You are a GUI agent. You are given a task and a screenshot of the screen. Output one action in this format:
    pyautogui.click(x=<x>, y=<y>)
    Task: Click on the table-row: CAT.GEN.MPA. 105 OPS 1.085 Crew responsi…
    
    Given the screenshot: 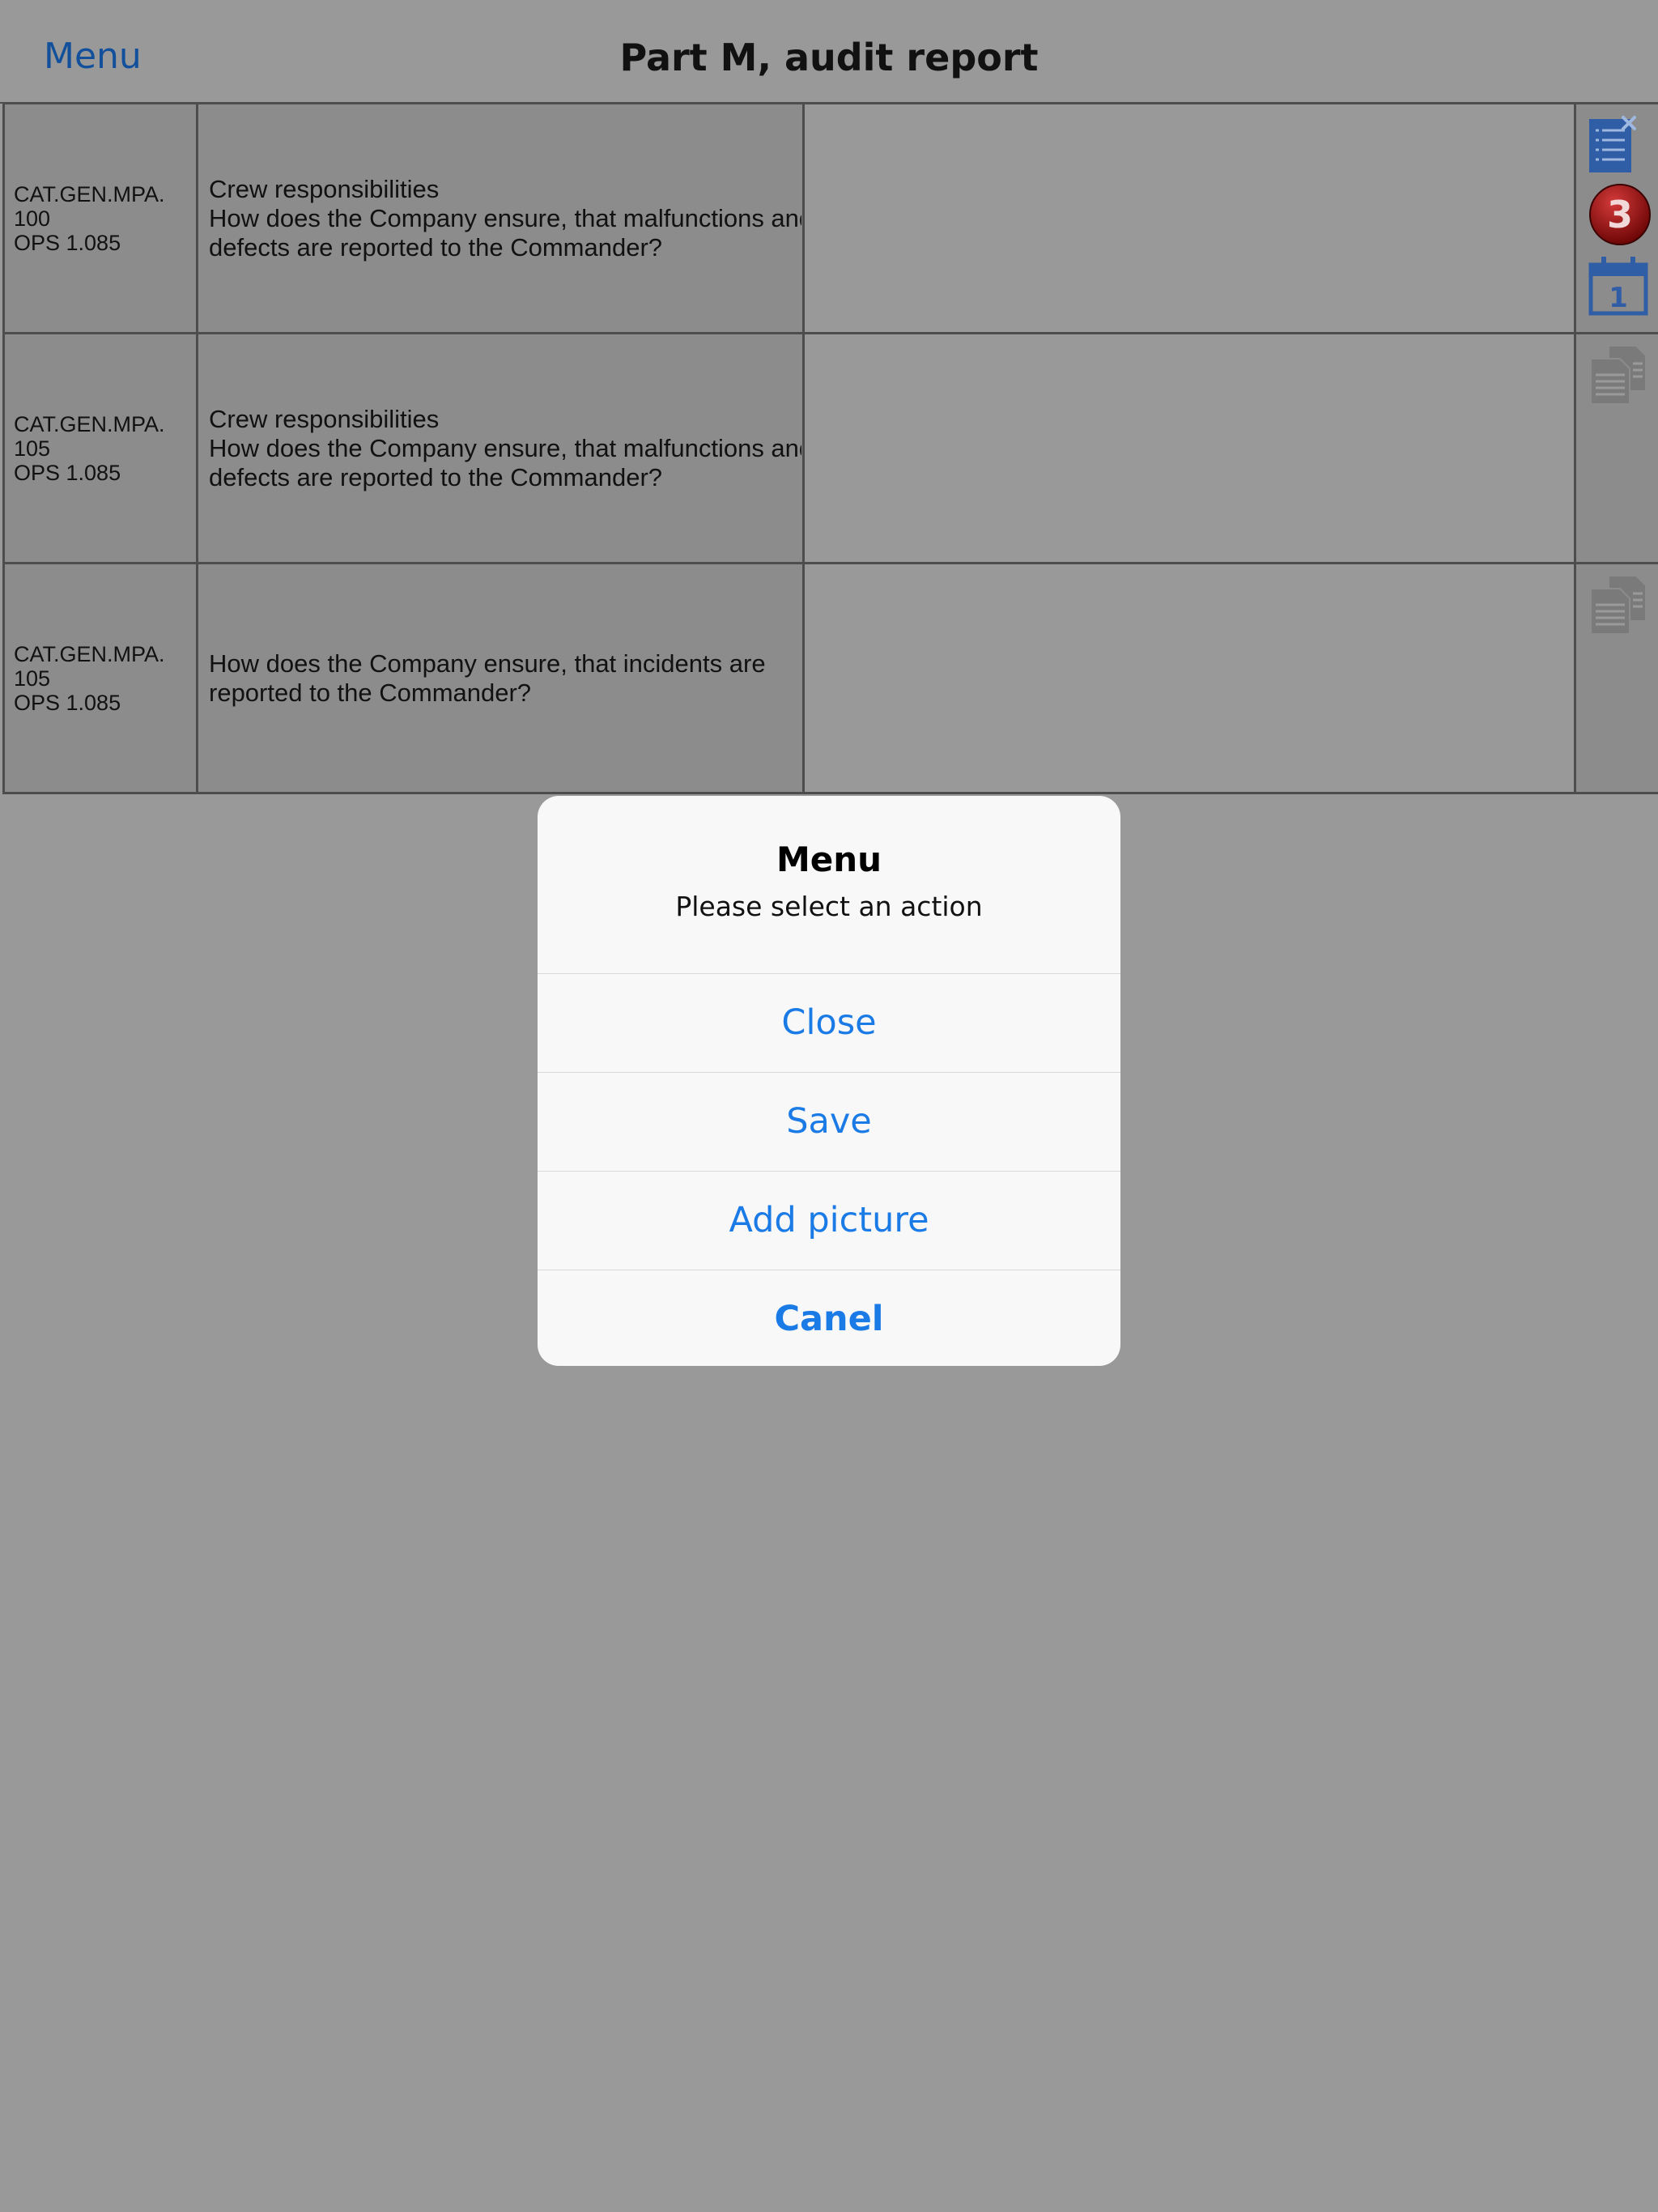 What is the action you would take?
    pyautogui.click(x=830, y=448)
    